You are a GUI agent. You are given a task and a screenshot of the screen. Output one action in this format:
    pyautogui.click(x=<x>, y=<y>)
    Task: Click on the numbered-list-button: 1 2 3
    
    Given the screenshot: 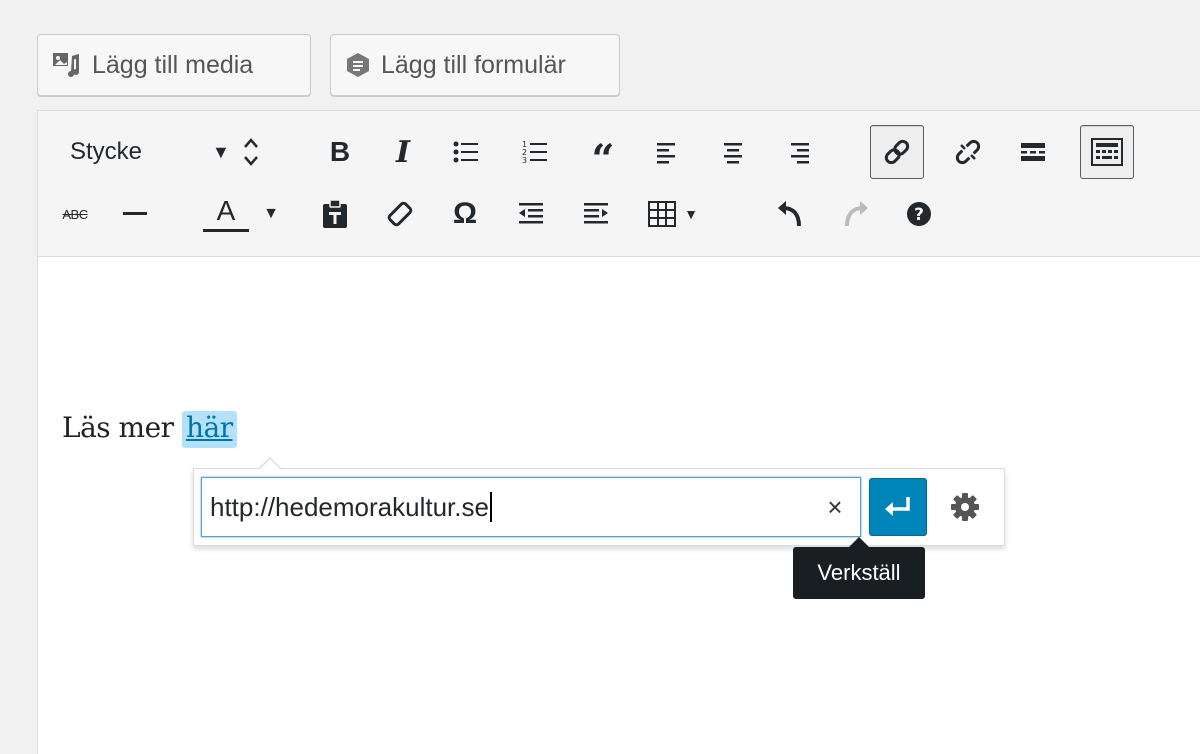 What is the action you would take?
    pyautogui.click(x=535, y=152)
    